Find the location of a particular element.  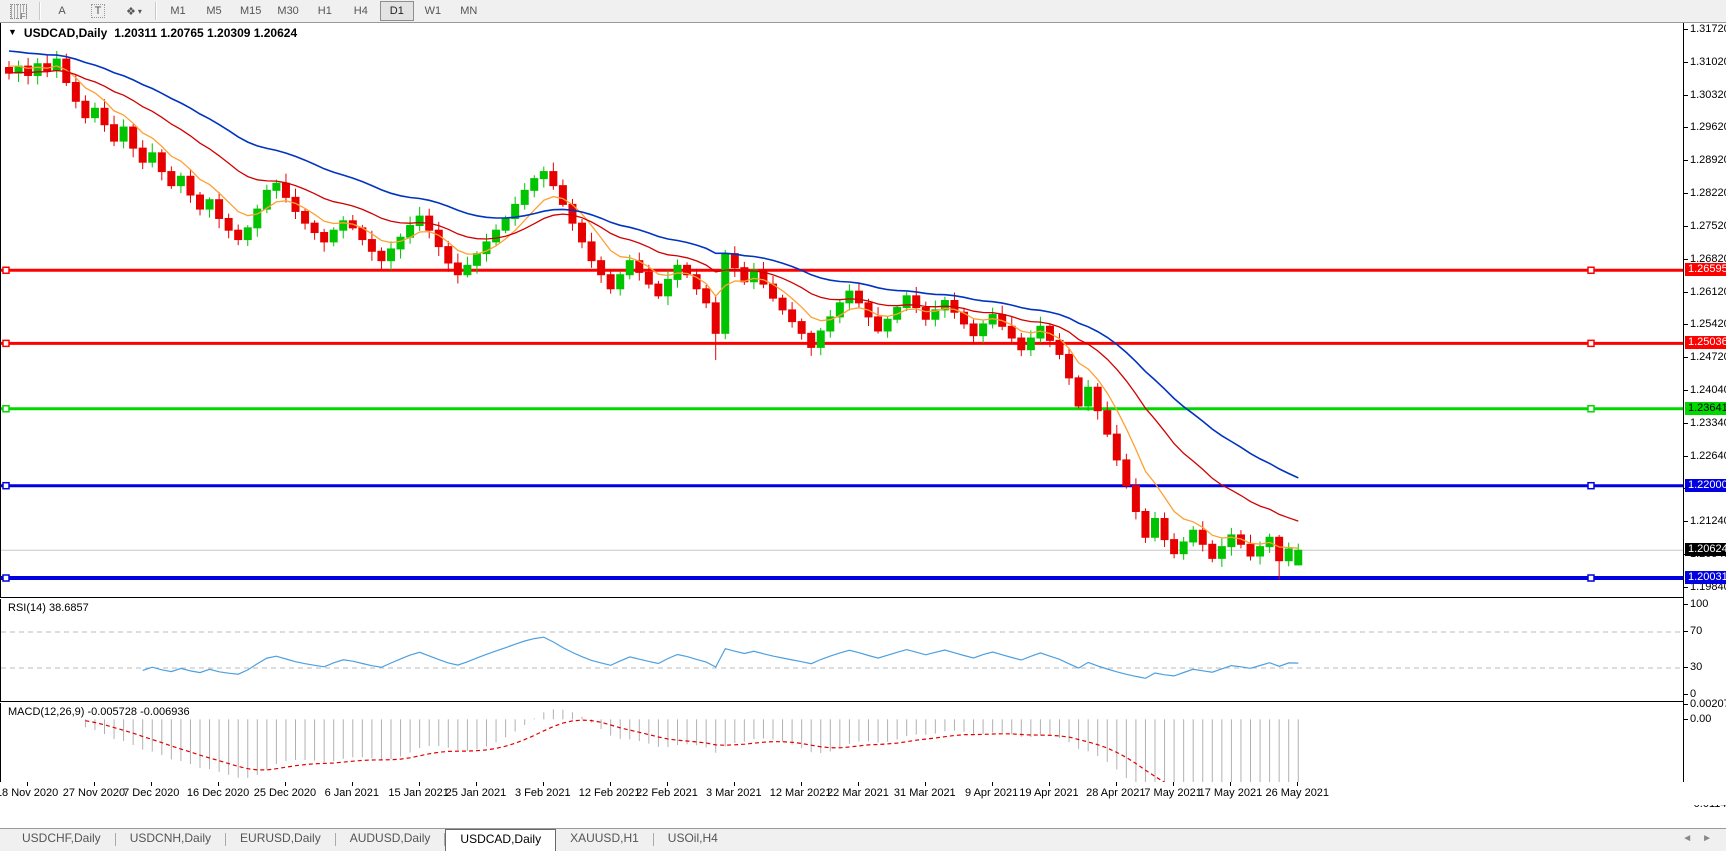

date-label-25-Jan-2021: 25 Jan 2021 is located at coordinates (476, 793).